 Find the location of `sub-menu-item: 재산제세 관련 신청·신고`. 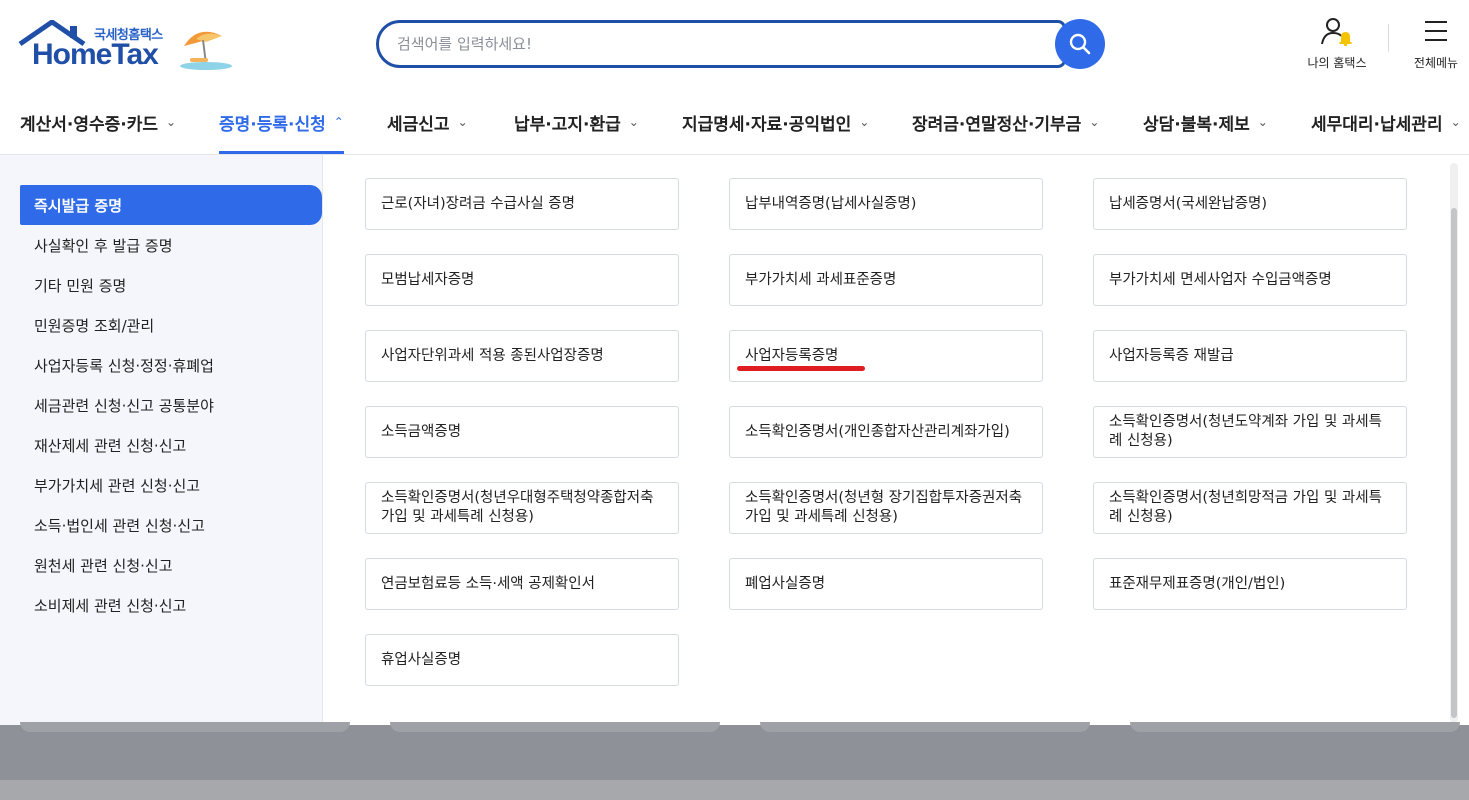

sub-menu-item: 재산제세 관련 신청·신고 is located at coordinates (161, 445).